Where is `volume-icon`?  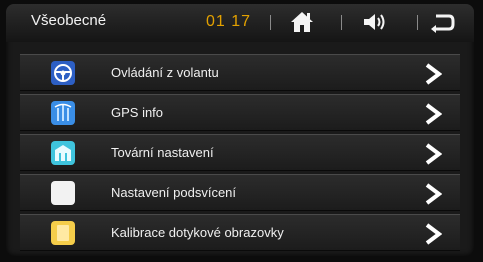 volume-icon is located at coordinates (375, 22).